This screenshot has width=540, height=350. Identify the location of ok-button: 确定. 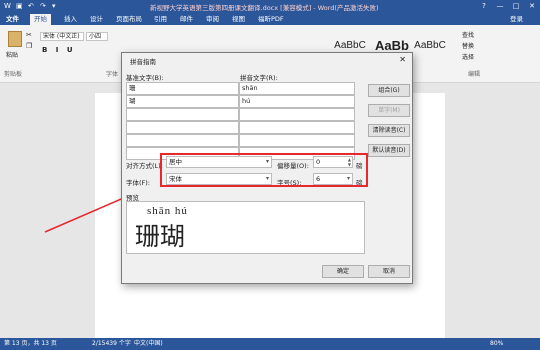
(343, 271).